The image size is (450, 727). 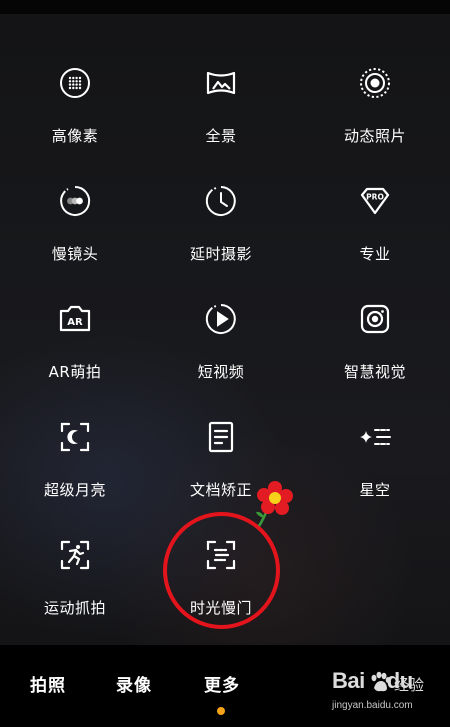 I want to click on active-tab-indicator, so click(x=221, y=711).